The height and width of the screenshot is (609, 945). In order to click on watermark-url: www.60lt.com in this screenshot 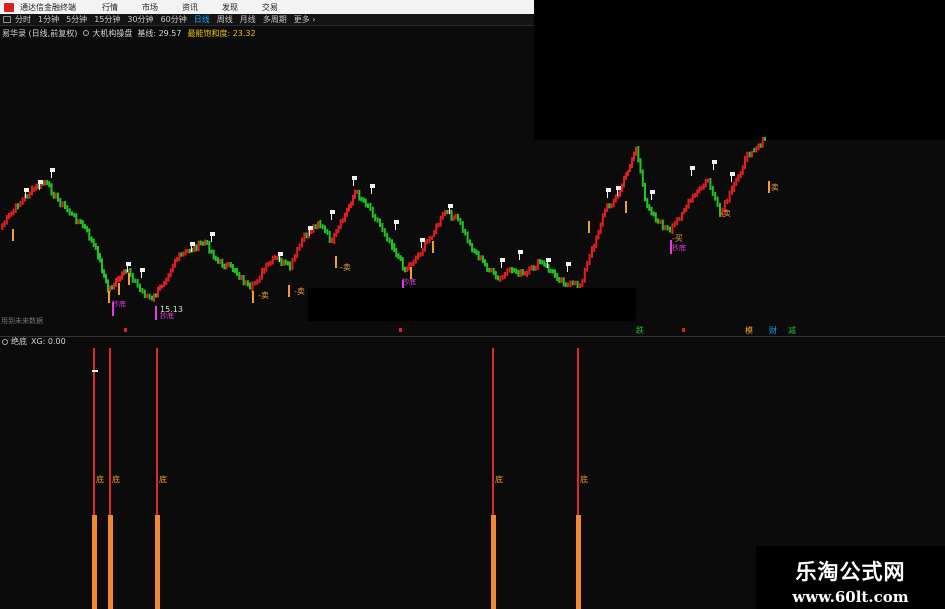, I will do `click(850, 597)`.